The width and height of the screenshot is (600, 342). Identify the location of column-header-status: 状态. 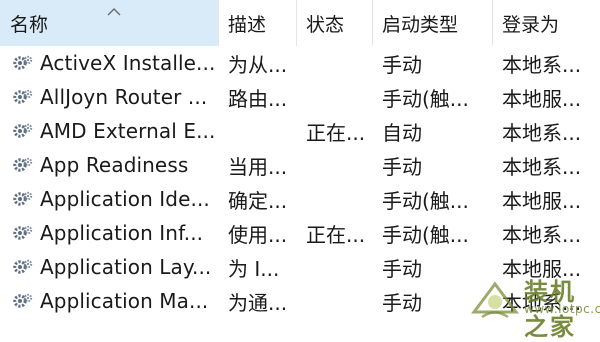
(335, 23).